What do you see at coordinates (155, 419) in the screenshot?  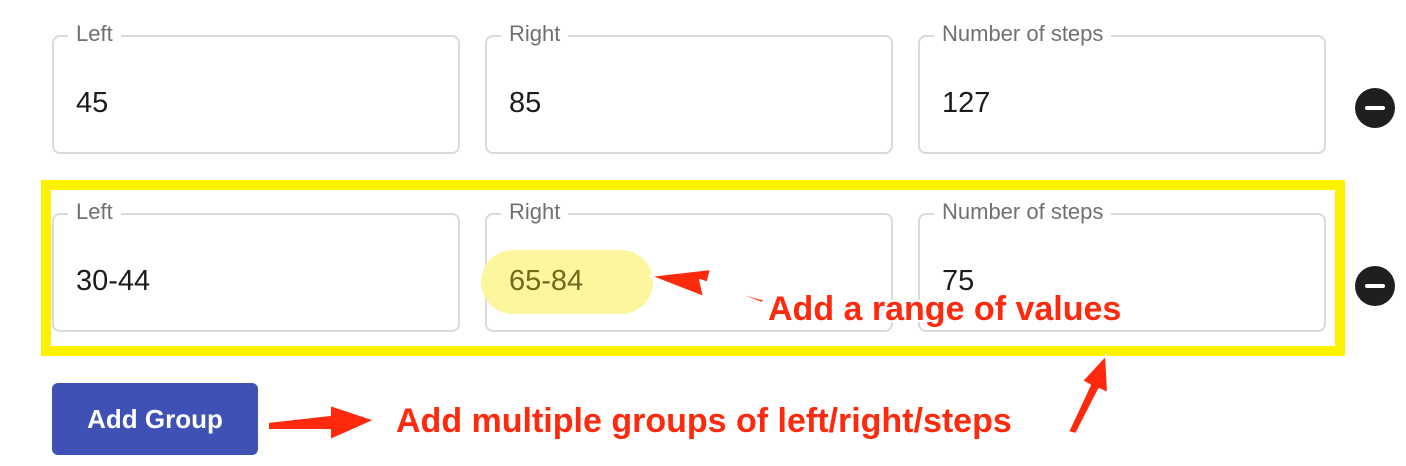 I see `add-group-button: Add Group` at bounding box center [155, 419].